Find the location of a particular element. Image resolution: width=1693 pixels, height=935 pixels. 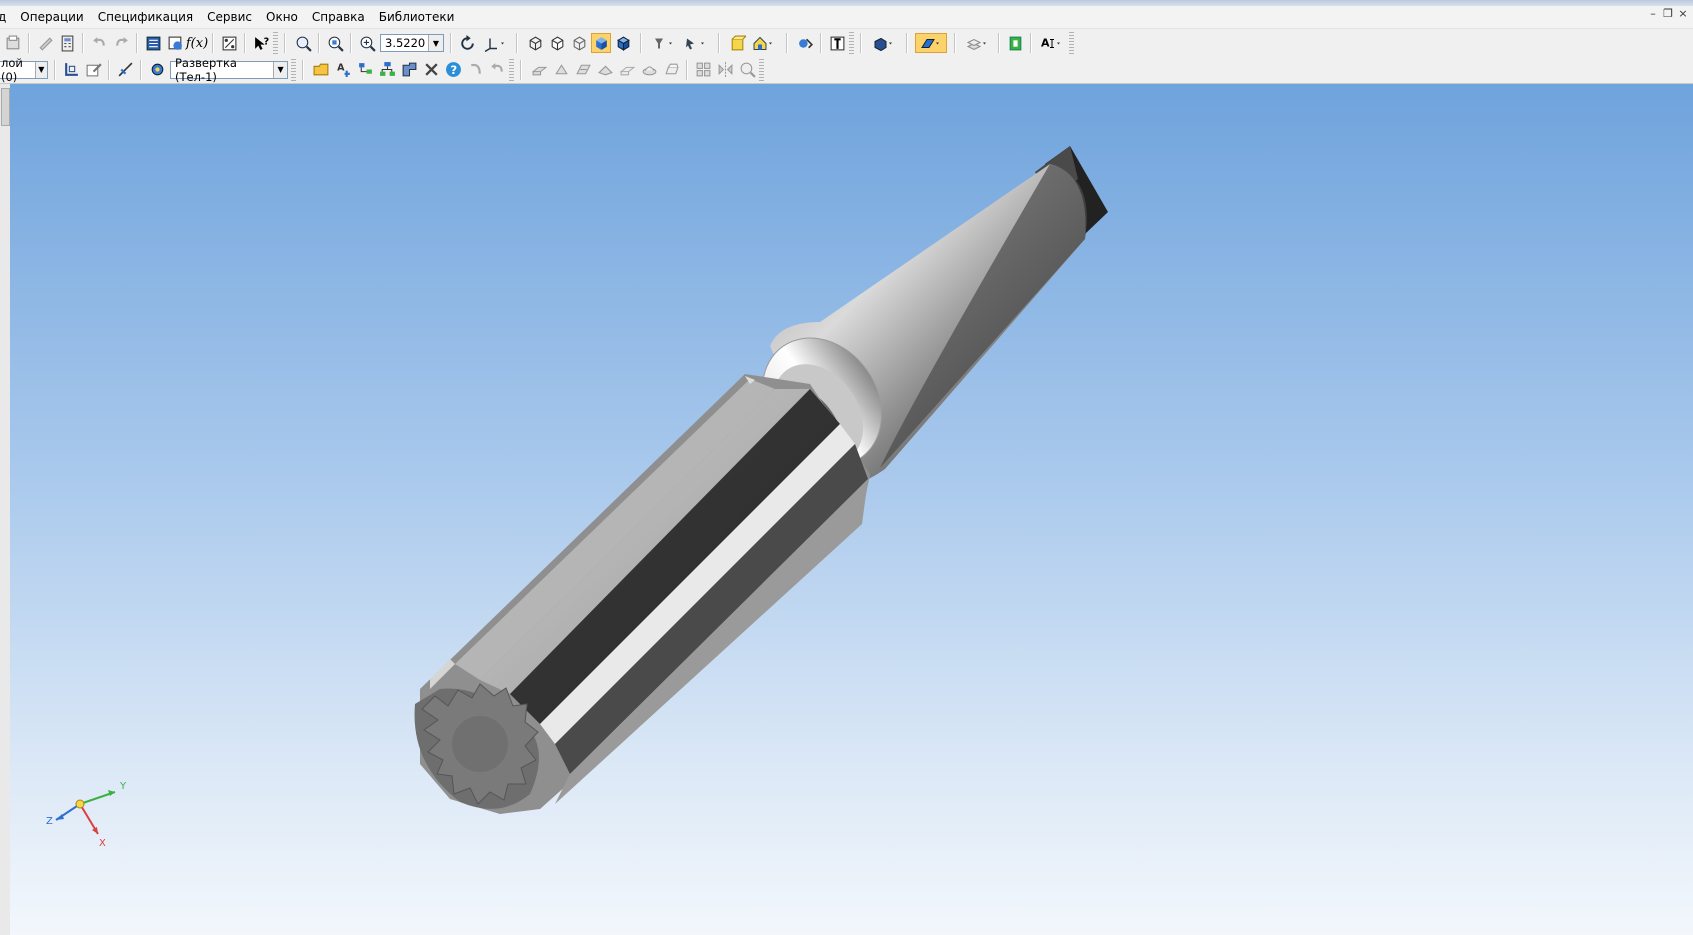

model-tree-button is located at coordinates (153, 43).